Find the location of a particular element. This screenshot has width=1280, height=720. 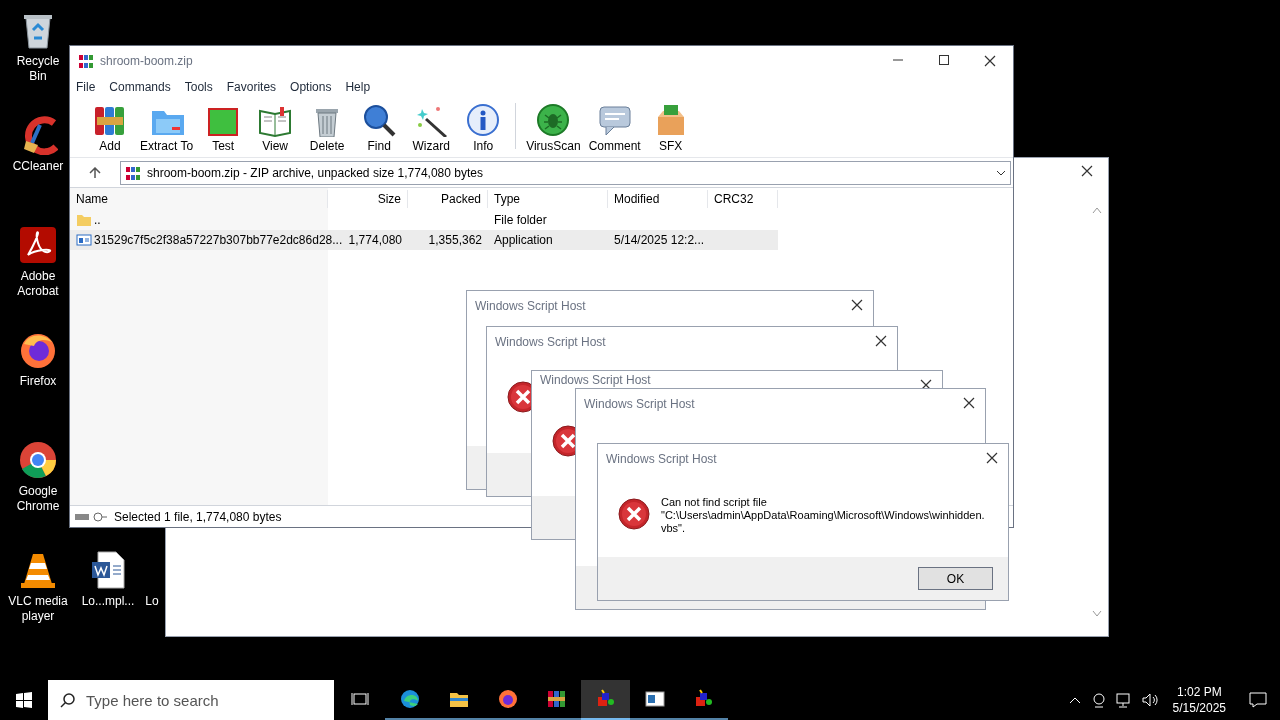

folder-icon is located at coordinates (84, 220).